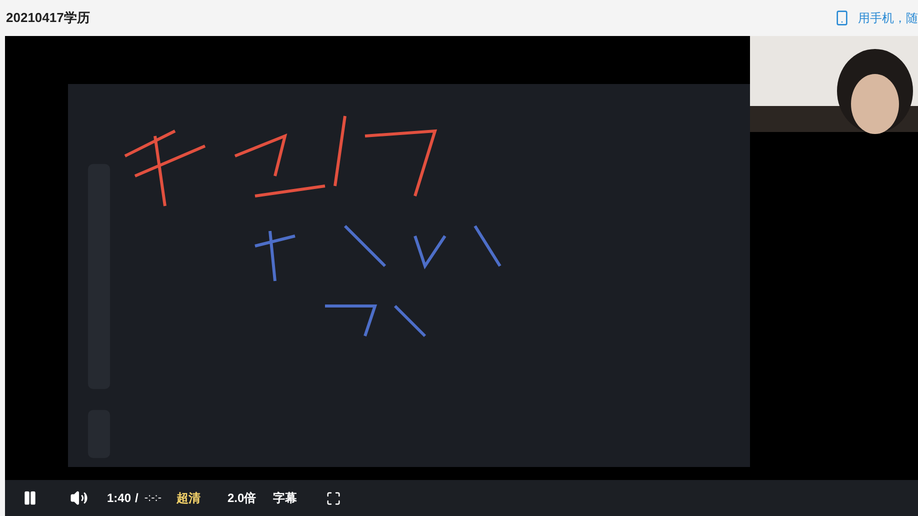 This screenshot has height=516, width=918. What do you see at coordinates (153, 498) in the screenshot?
I see `duration: -:-:-` at bounding box center [153, 498].